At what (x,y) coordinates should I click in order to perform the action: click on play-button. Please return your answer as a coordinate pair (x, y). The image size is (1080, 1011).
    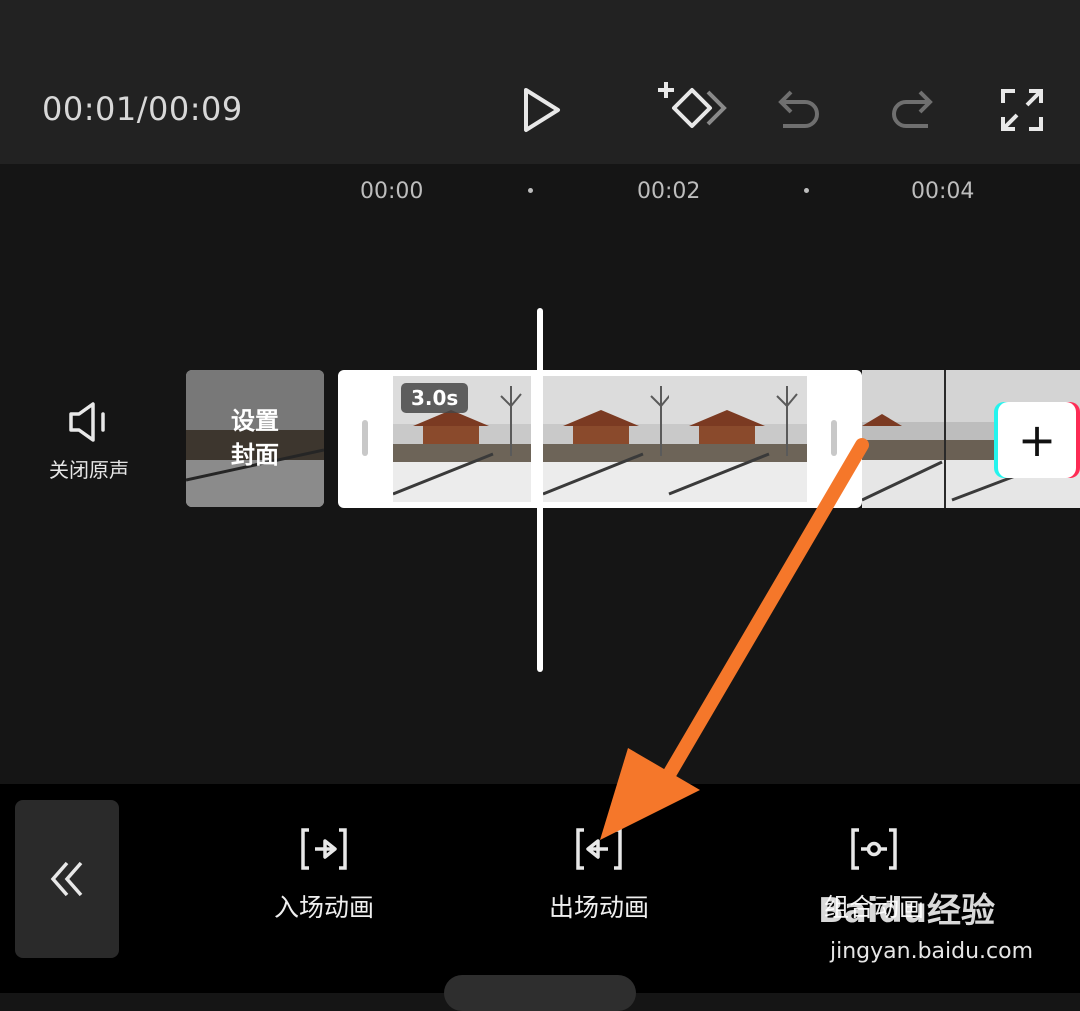
    Looking at the image, I should click on (542, 110).